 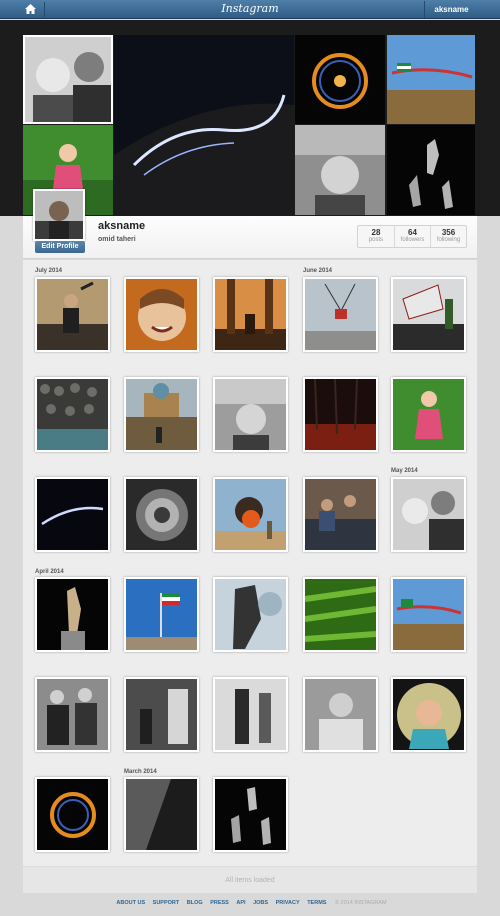 What do you see at coordinates (117, 239) in the screenshot?
I see `profile-full-name: omid taheri` at bounding box center [117, 239].